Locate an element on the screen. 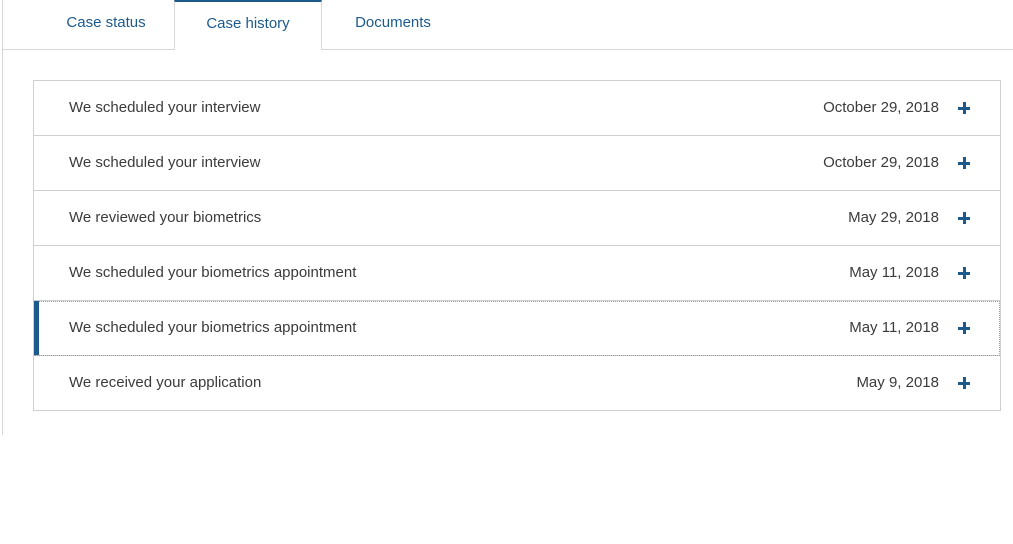  history-row-title: We reviewed your biometrics is located at coordinates (165, 217).